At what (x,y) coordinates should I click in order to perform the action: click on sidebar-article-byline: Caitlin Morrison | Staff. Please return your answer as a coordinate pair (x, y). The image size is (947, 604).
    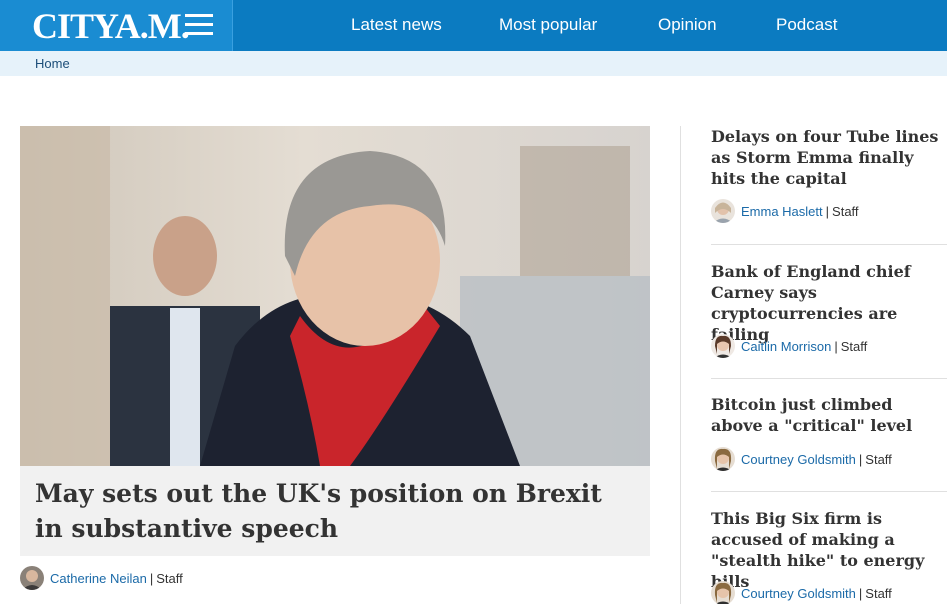
    Looking at the image, I should click on (789, 346).